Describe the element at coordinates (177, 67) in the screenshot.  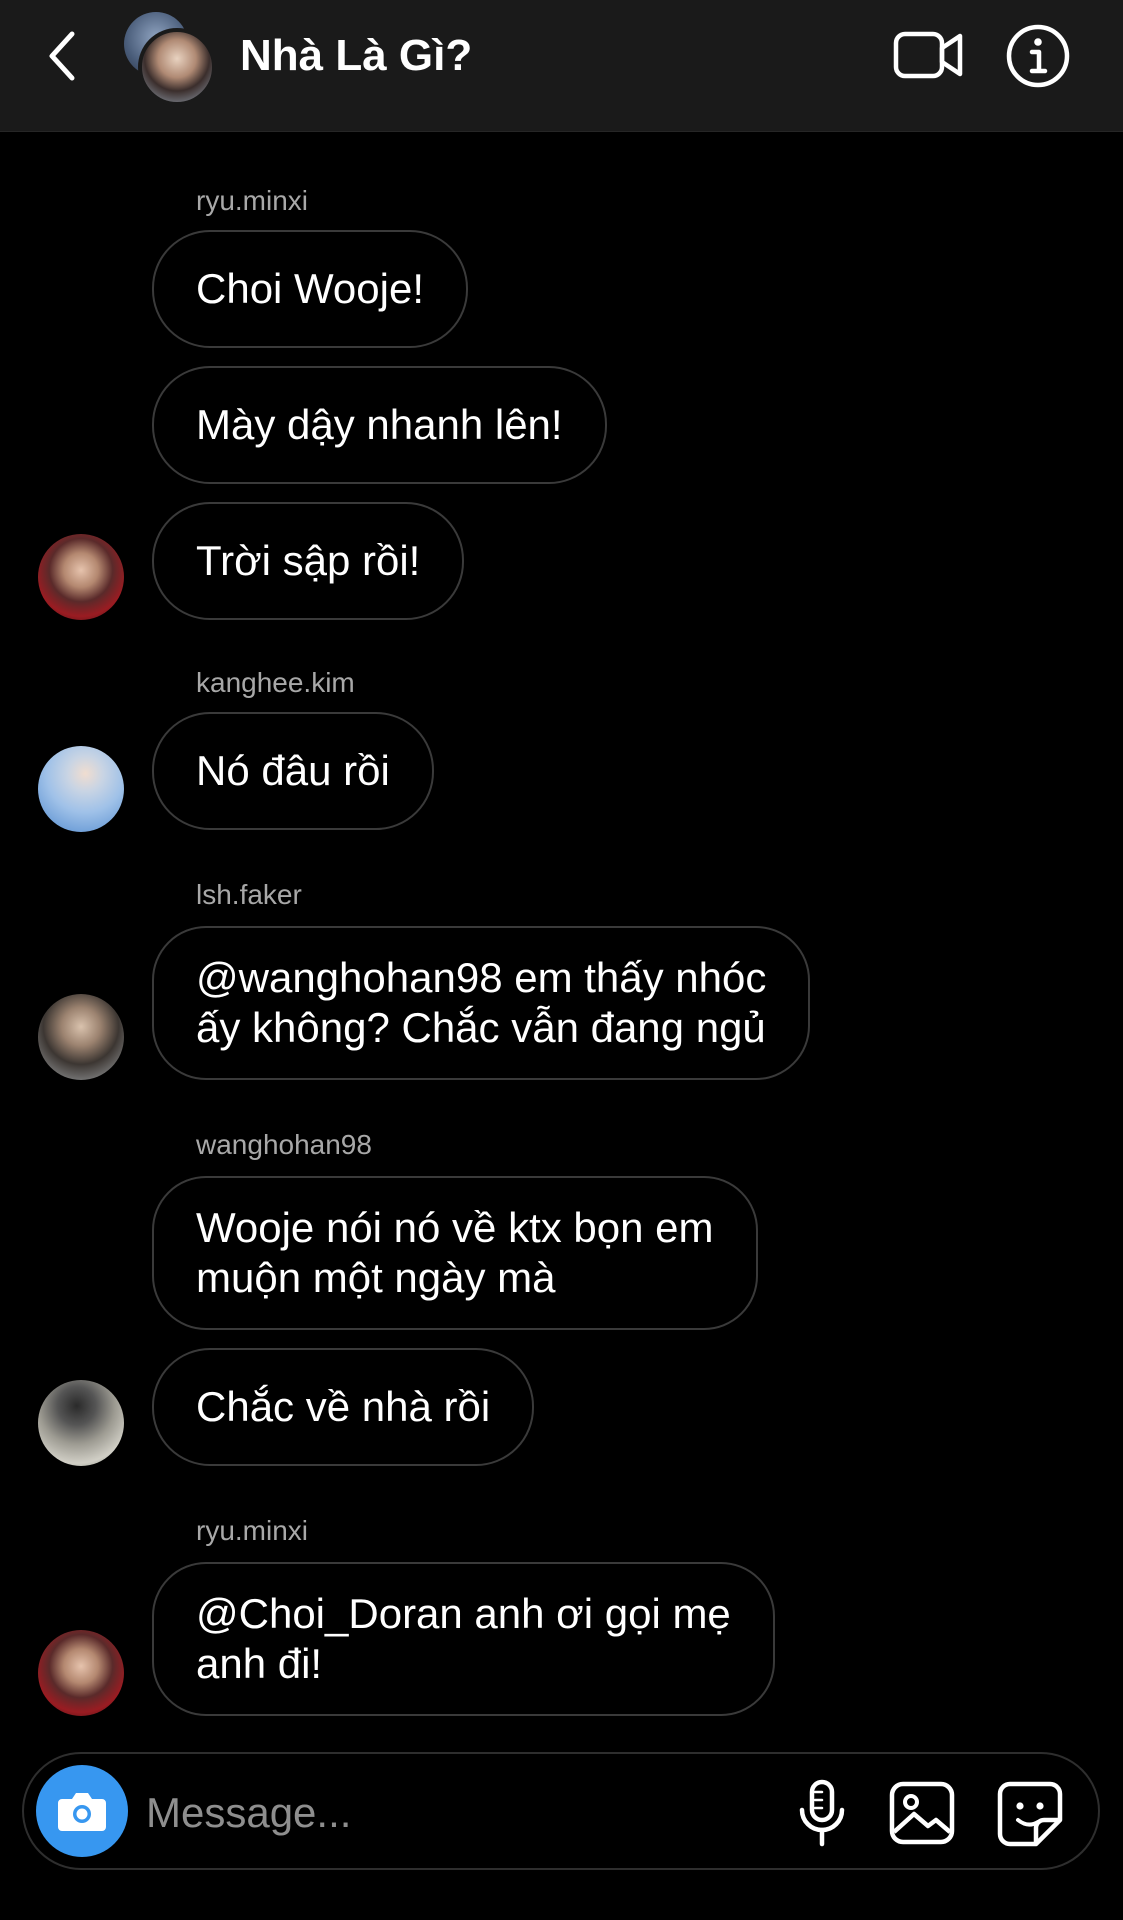
I see `group-avatar-front` at that location.